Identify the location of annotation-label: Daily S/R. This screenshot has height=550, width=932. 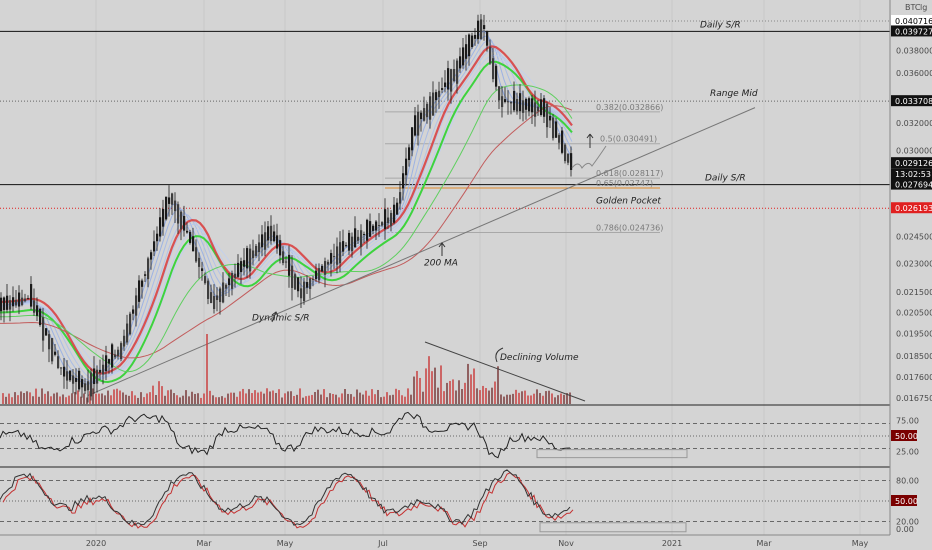
(720, 25).